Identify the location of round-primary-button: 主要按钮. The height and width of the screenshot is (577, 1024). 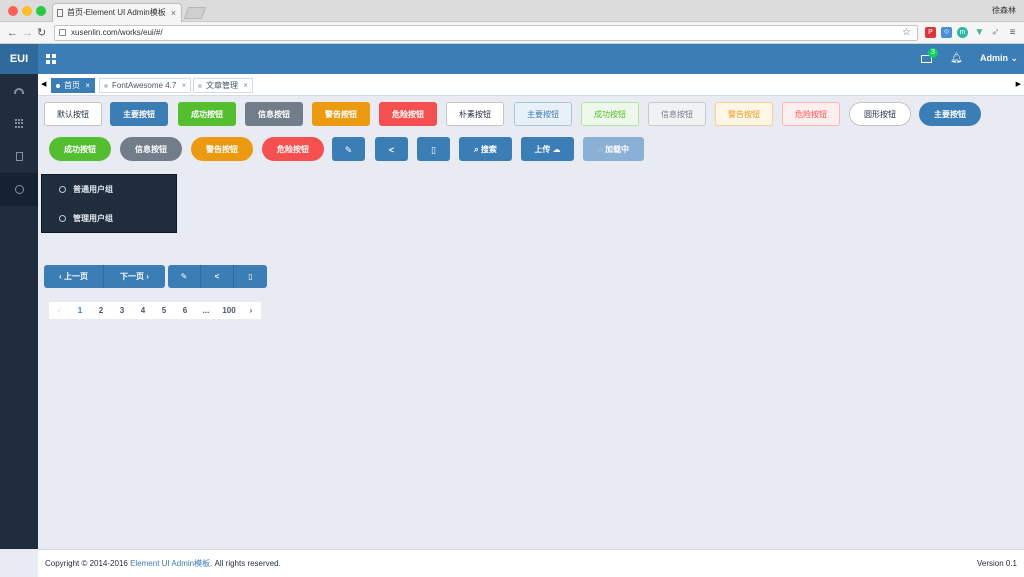
(950, 114).